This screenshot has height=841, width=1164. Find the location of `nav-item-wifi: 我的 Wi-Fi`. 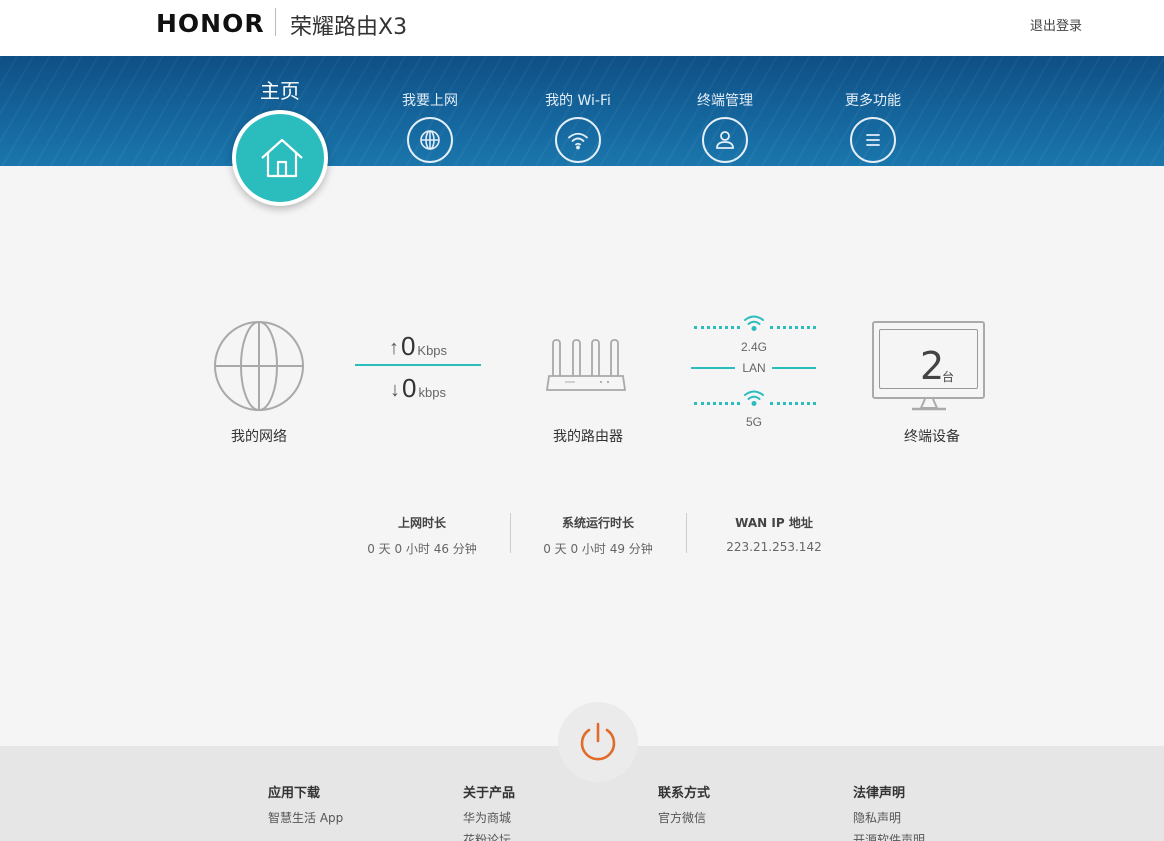

nav-item-wifi: 我的 Wi-Fi is located at coordinates (578, 109).